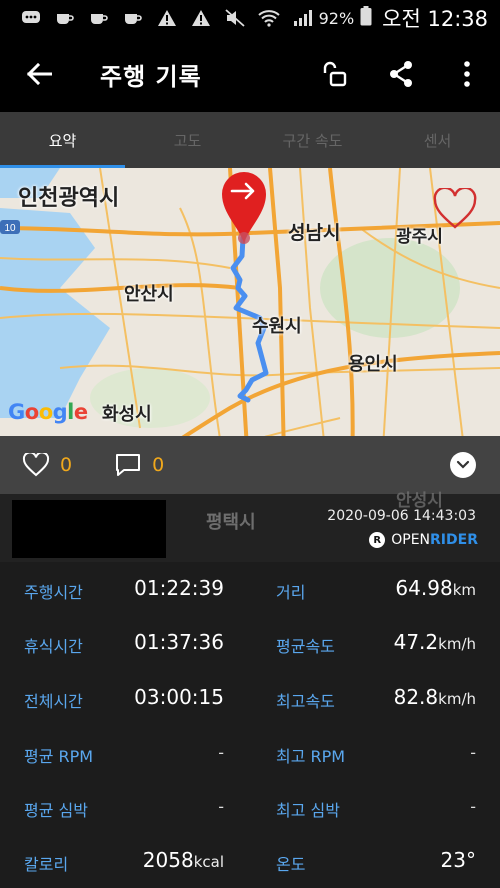 The width and height of the screenshot is (500, 888). I want to click on map-label-pyeongtaek: 평택시, so click(231, 522).